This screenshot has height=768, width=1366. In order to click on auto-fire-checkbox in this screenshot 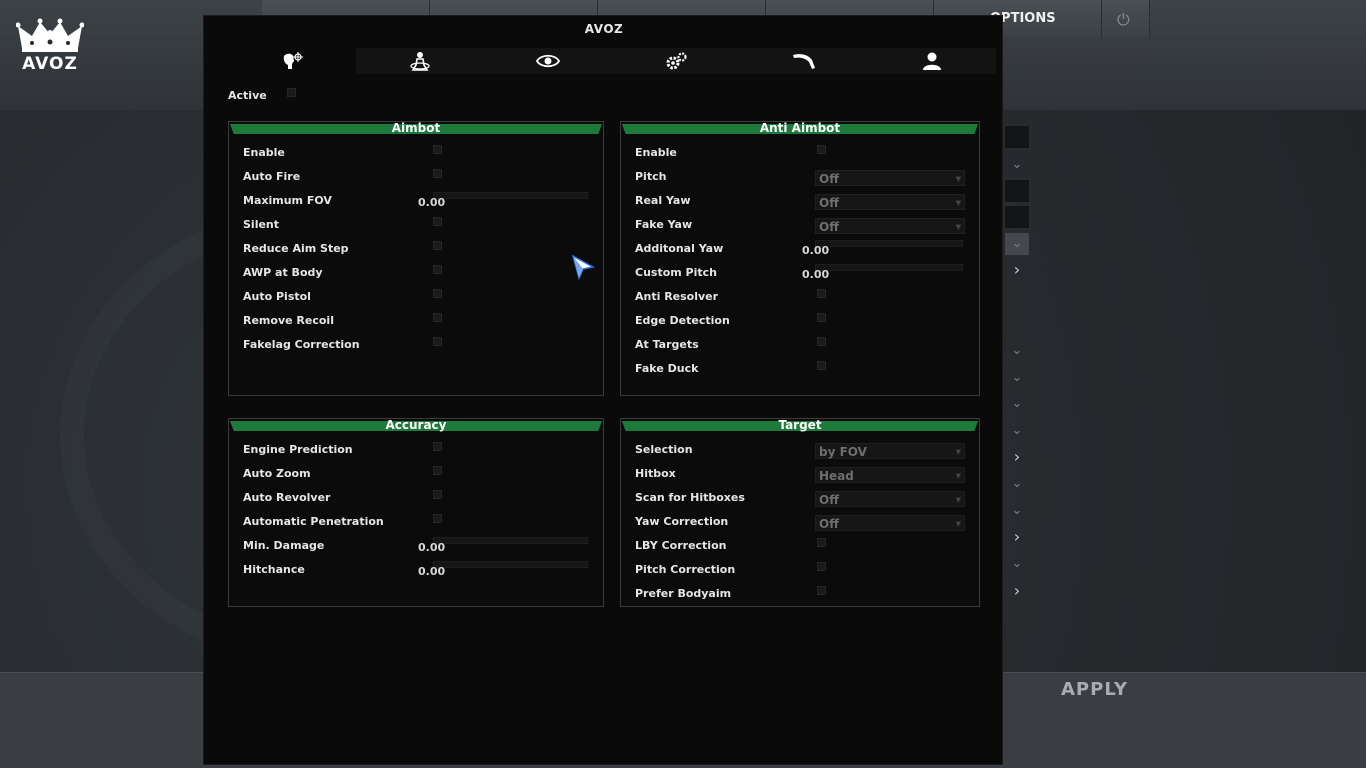, I will do `click(437, 173)`.